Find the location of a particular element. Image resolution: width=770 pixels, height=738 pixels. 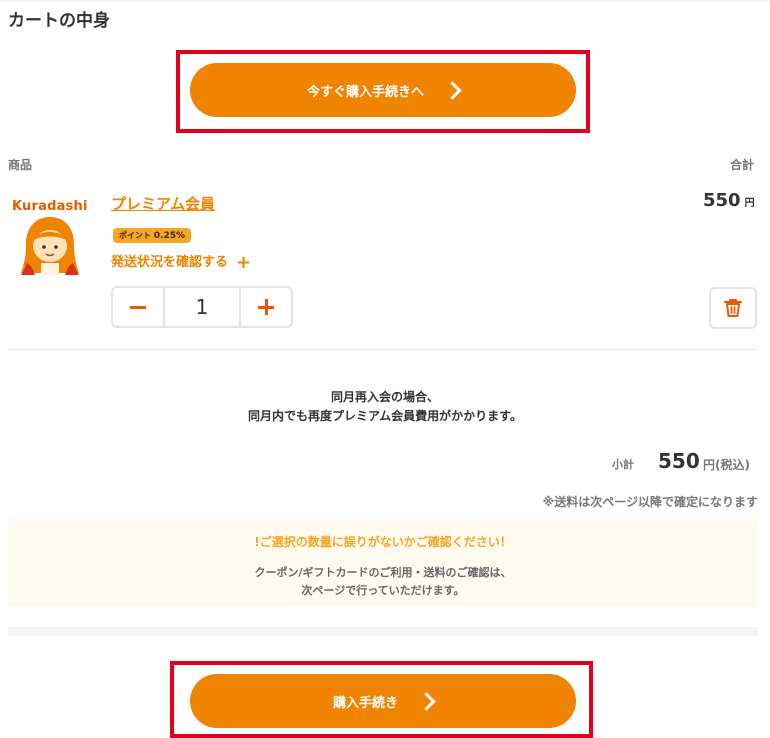

plus-icon is located at coordinates (266, 307).